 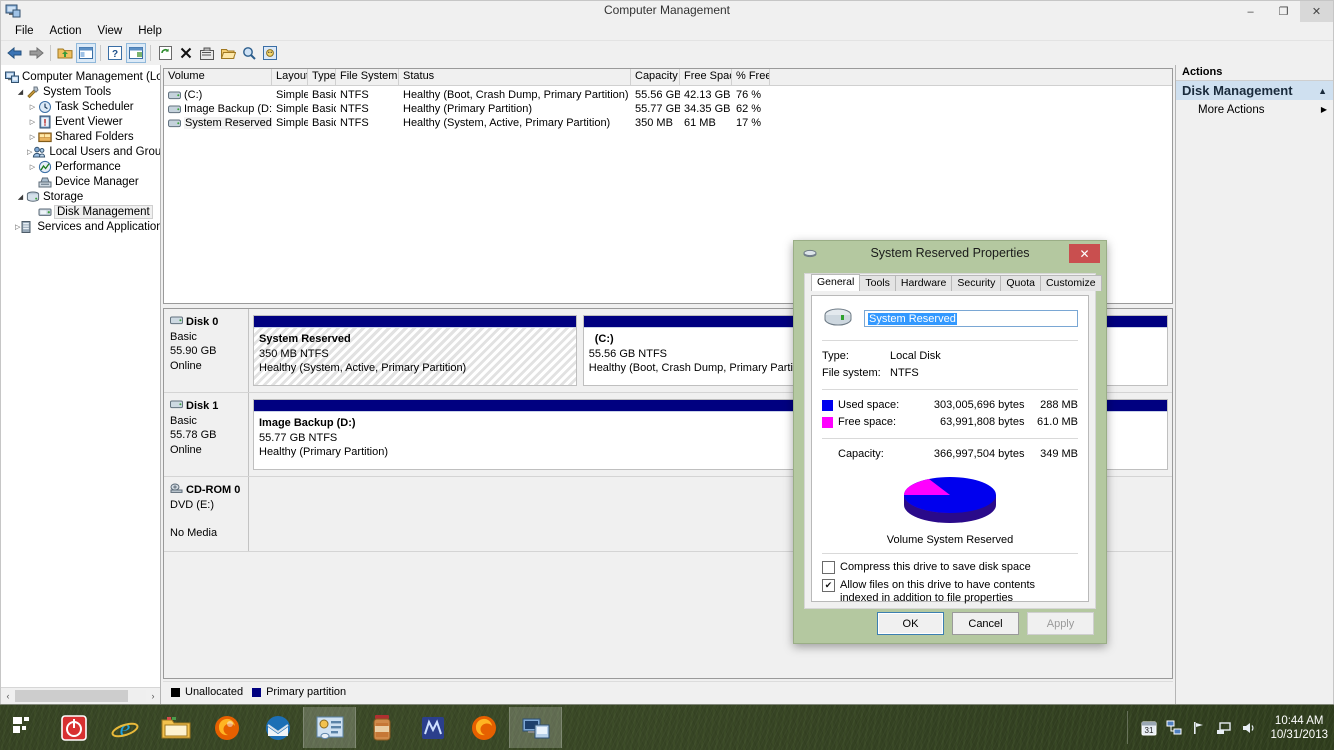 What do you see at coordinates (367, 77) in the screenshot?
I see `column-header-file-system: File System` at bounding box center [367, 77].